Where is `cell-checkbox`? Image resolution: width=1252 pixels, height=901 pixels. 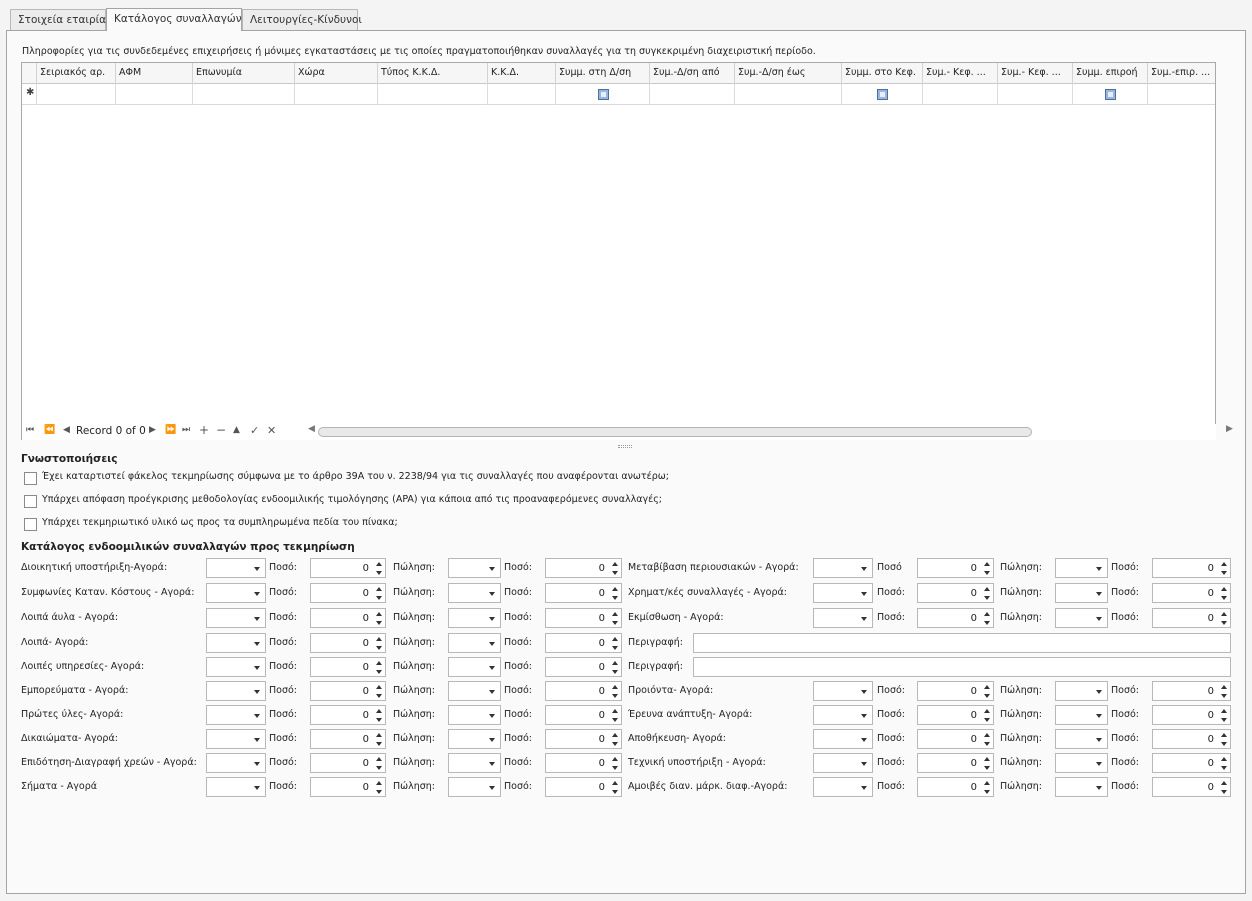
cell-checkbox is located at coordinates (603, 94).